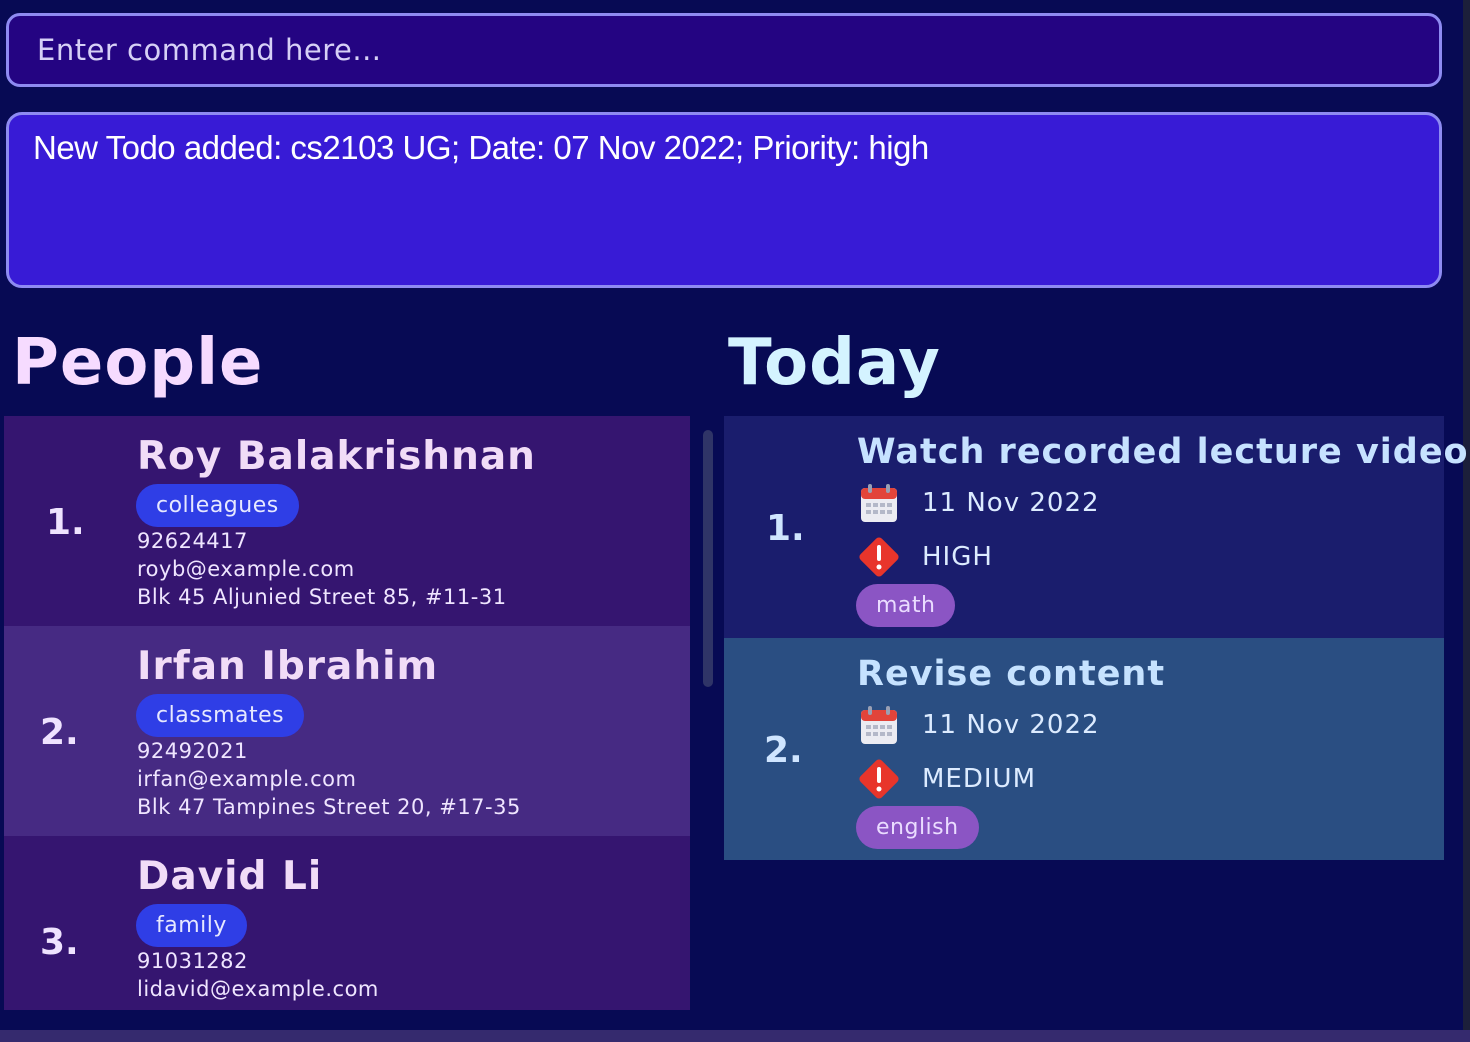 The width and height of the screenshot is (1470, 1042). Describe the element at coordinates (834, 363) in the screenshot. I see `today-title: Today` at that location.